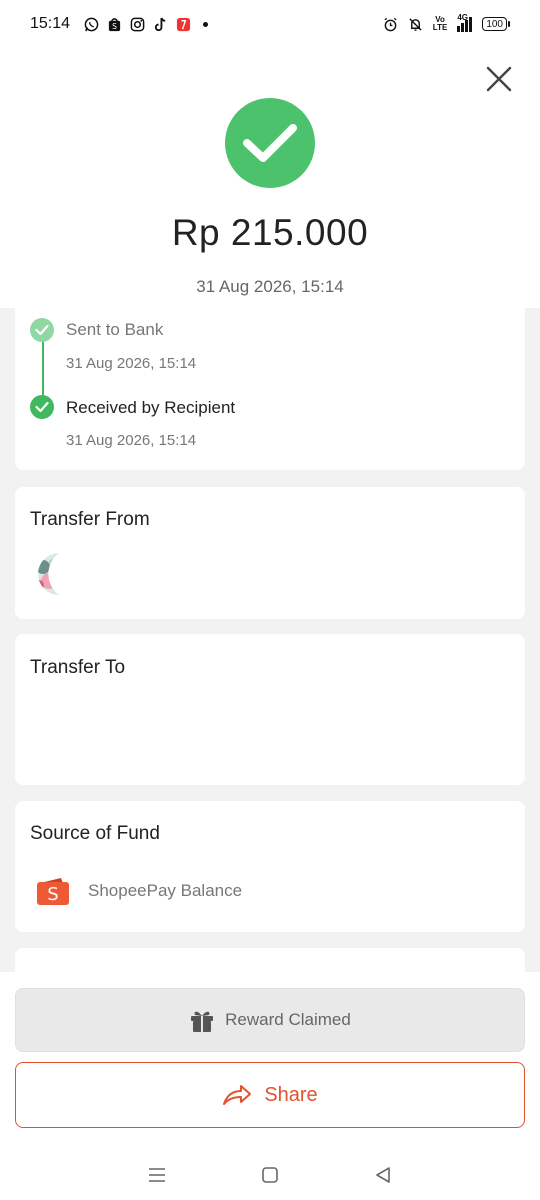 Image resolution: width=540 pixels, height=1200 pixels. I want to click on close-icon, so click(499, 79).